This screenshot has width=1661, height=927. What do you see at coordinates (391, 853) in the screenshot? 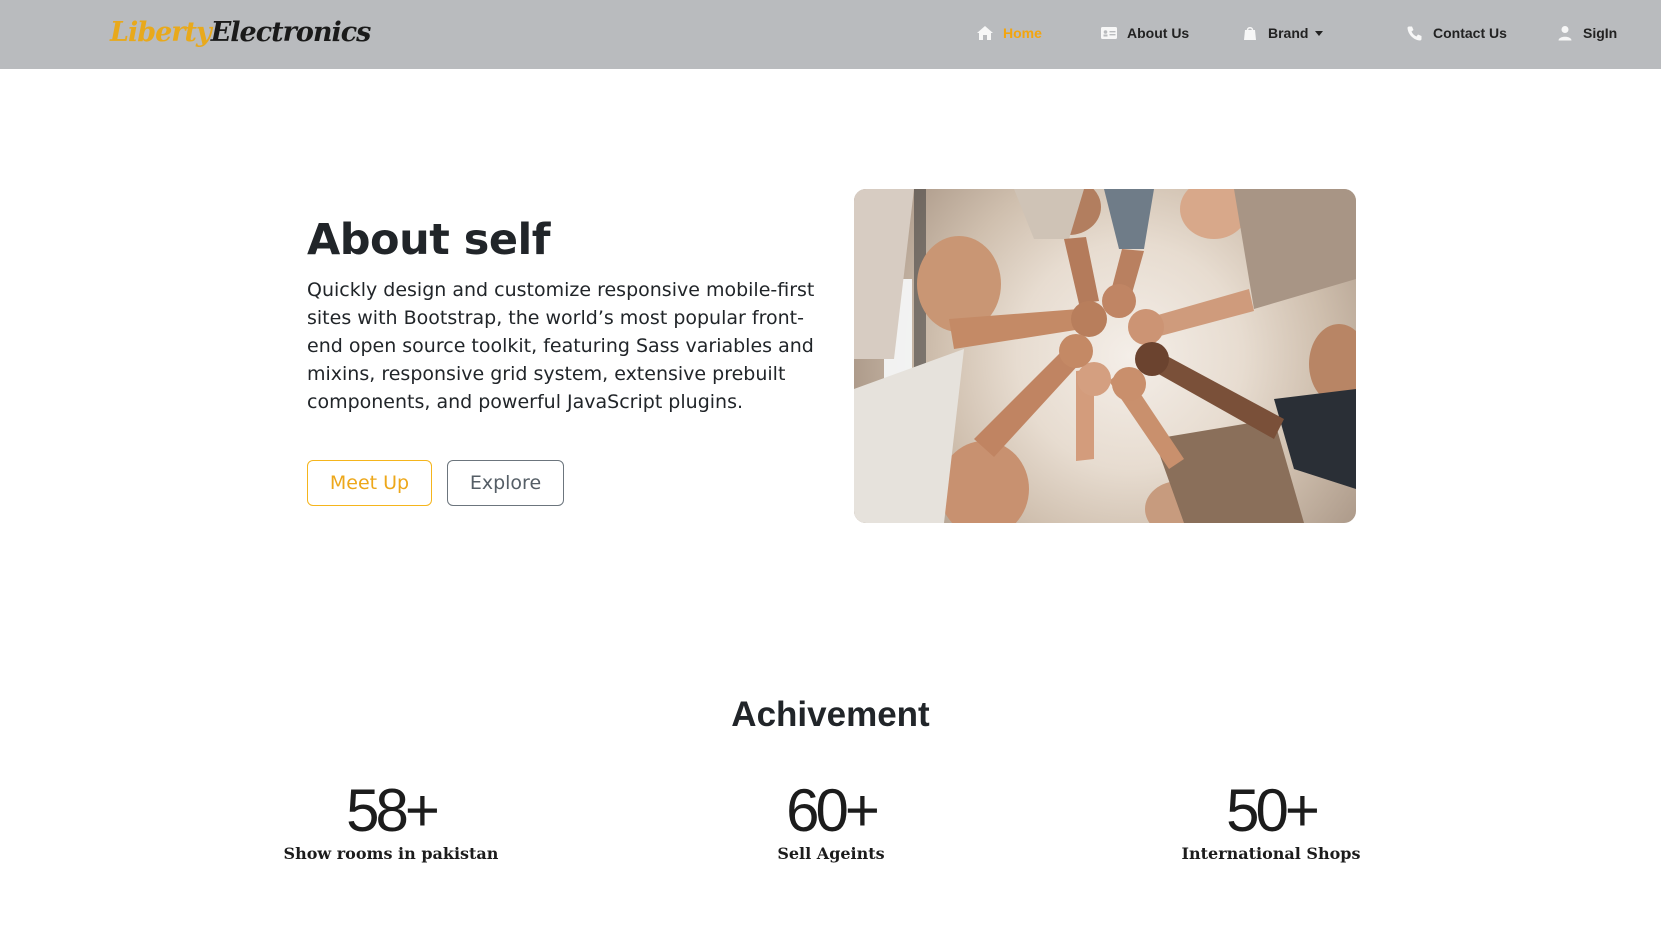
I see `stat-label: Show rooms in pakistan` at bounding box center [391, 853].